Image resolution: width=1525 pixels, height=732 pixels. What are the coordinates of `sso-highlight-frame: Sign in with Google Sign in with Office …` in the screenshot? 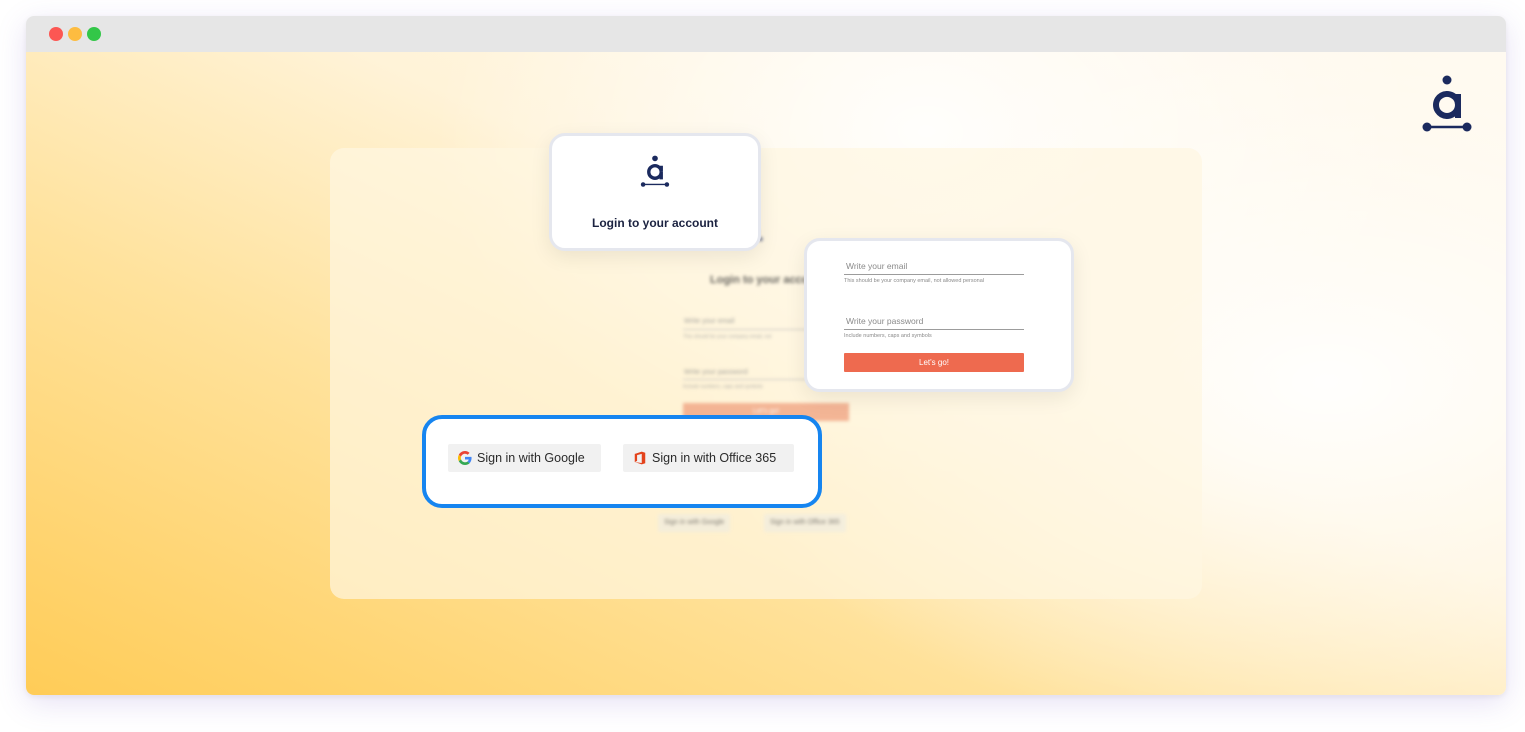 It's located at (622, 461).